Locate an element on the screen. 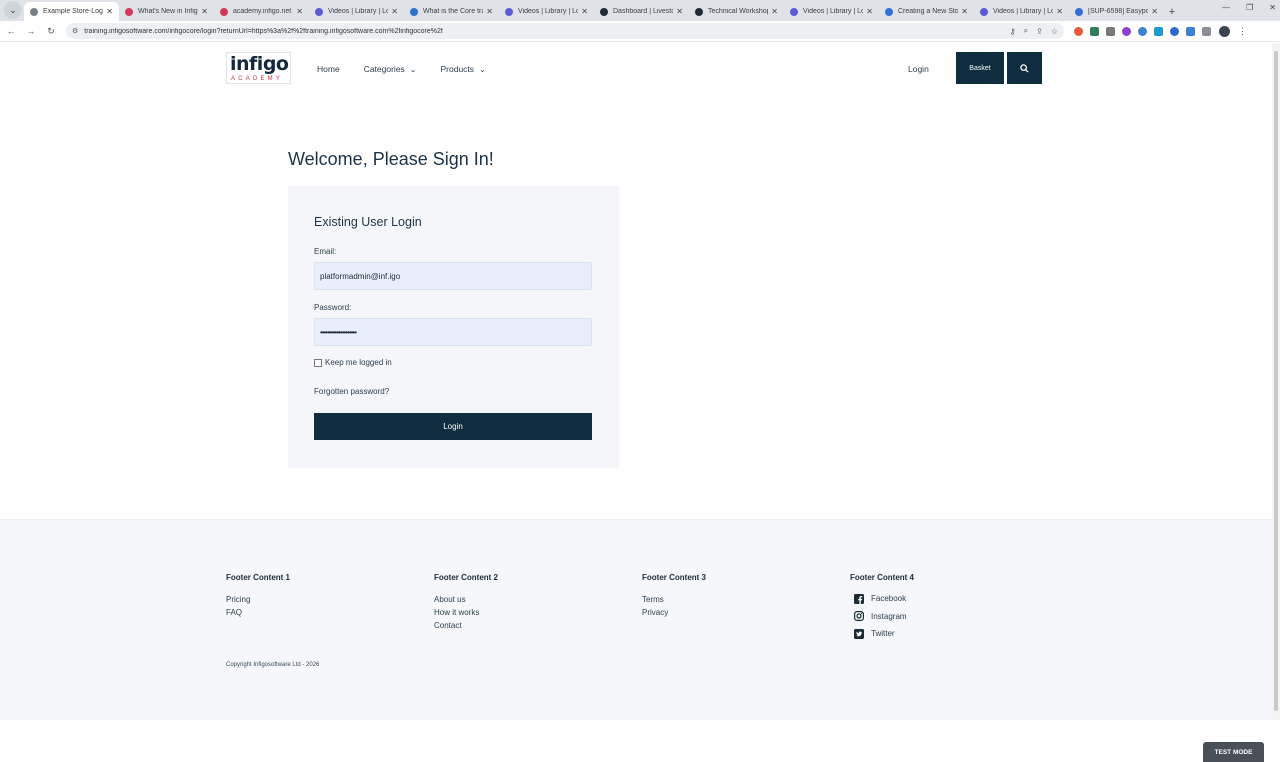  tab-title: Videos | Library | Loom is located at coordinates (358, 11).